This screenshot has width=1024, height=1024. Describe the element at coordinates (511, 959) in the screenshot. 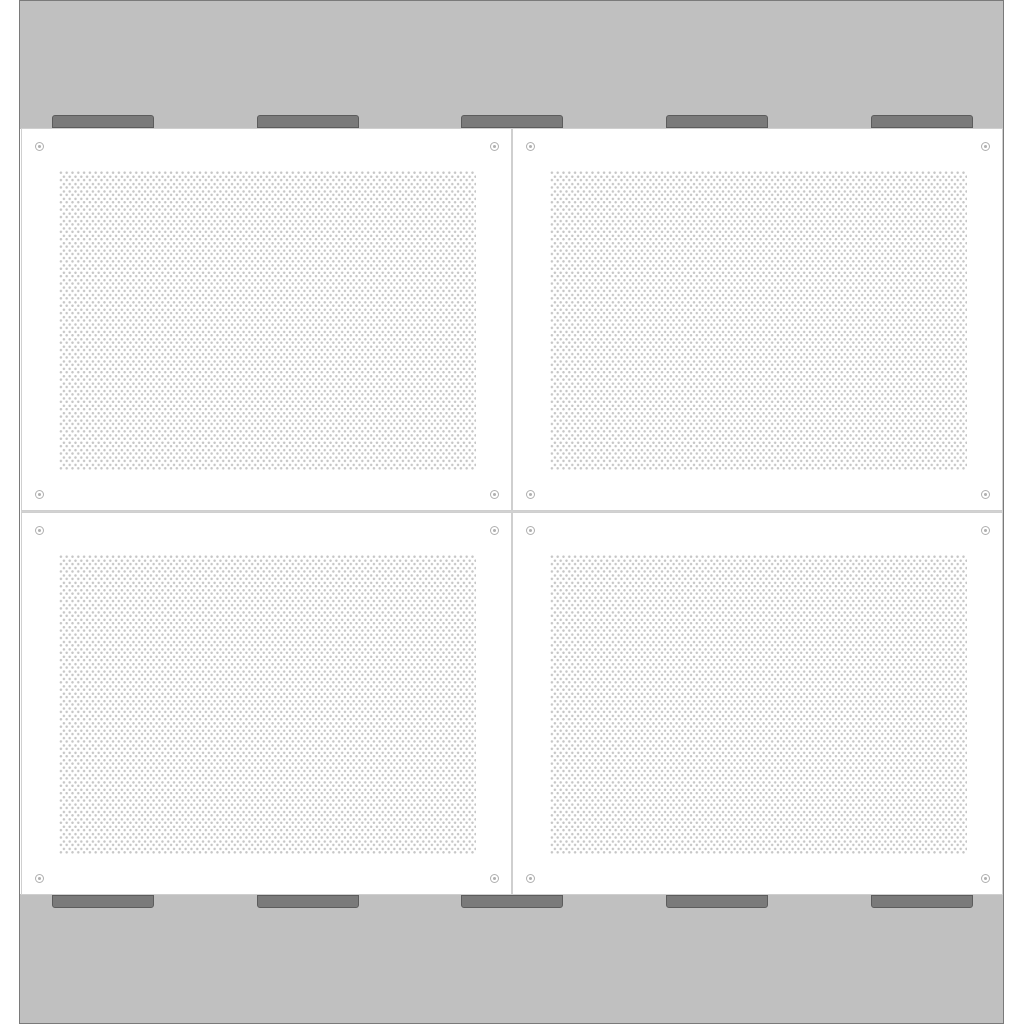

I see `bottom-band` at that location.